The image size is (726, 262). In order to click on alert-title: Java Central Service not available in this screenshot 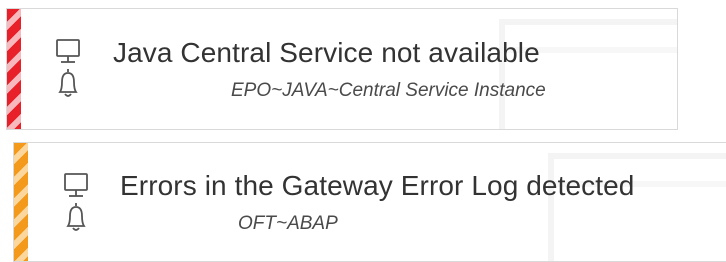, I will do `click(326, 53)`.